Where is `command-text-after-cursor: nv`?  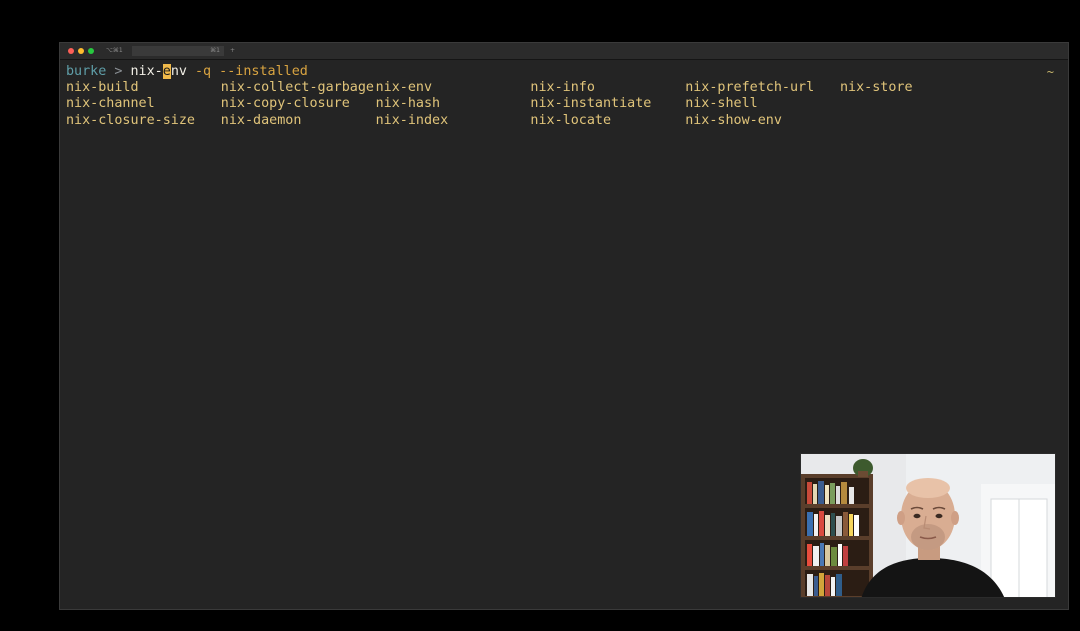 command-text-after-cursor: nv is located at coordinates (178, 71).